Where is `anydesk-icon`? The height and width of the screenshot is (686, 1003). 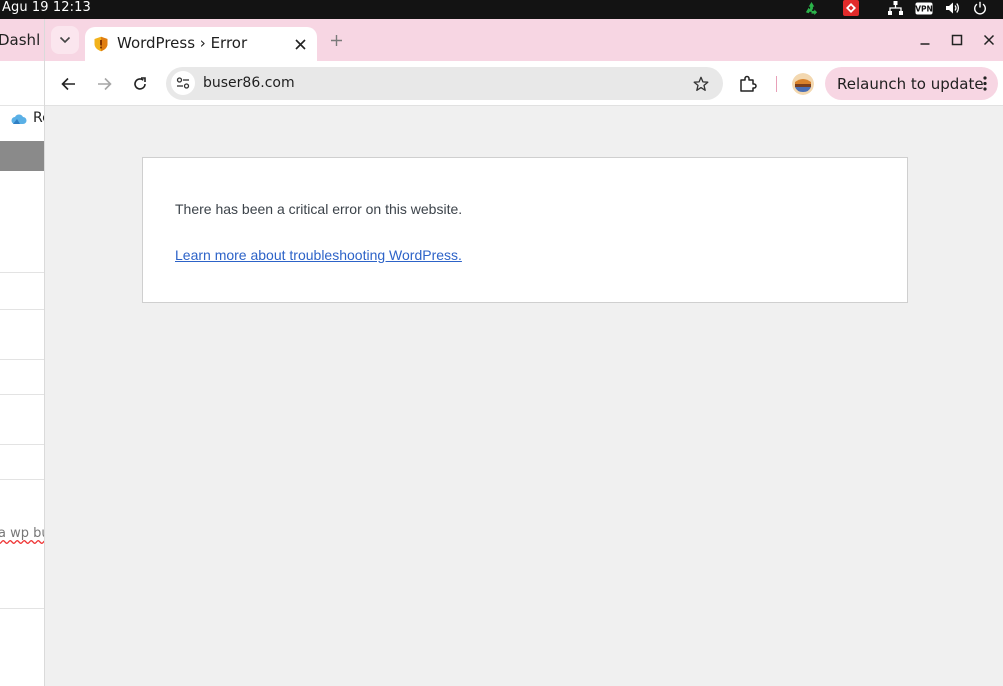
anydesk-icon is located at coordinates (851, 8).